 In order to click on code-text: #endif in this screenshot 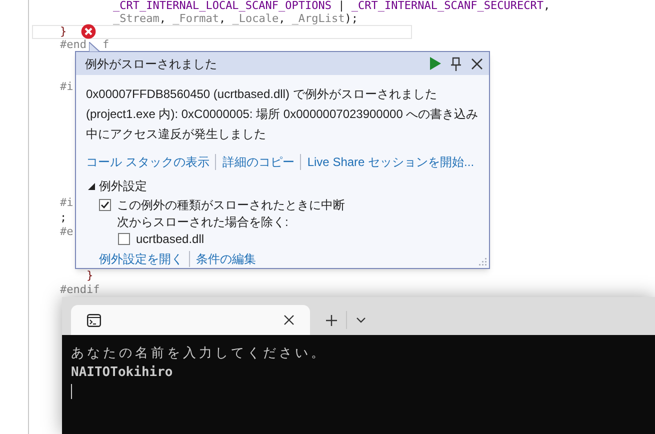, I will do `click(80, 290)`.